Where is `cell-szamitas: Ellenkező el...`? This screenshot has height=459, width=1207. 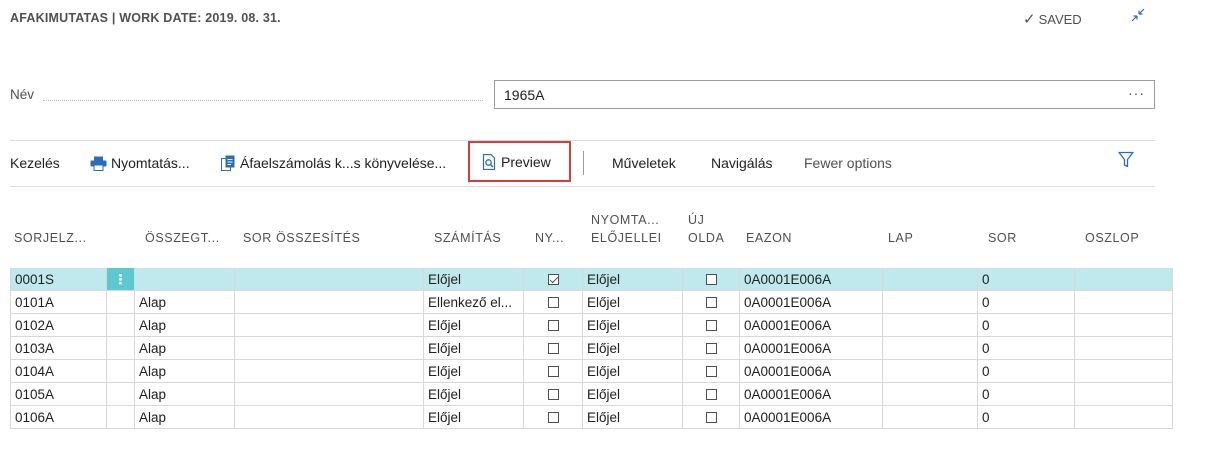 cell-szamitas: Ellenkező el... is located at coordinates (474, 302).